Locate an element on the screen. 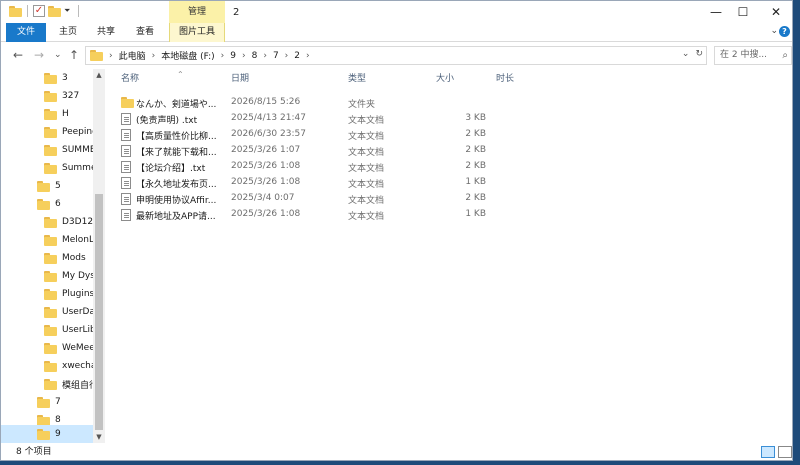  nav-folder-my-dyst: My Dyst is located at coordinates (47, 276).